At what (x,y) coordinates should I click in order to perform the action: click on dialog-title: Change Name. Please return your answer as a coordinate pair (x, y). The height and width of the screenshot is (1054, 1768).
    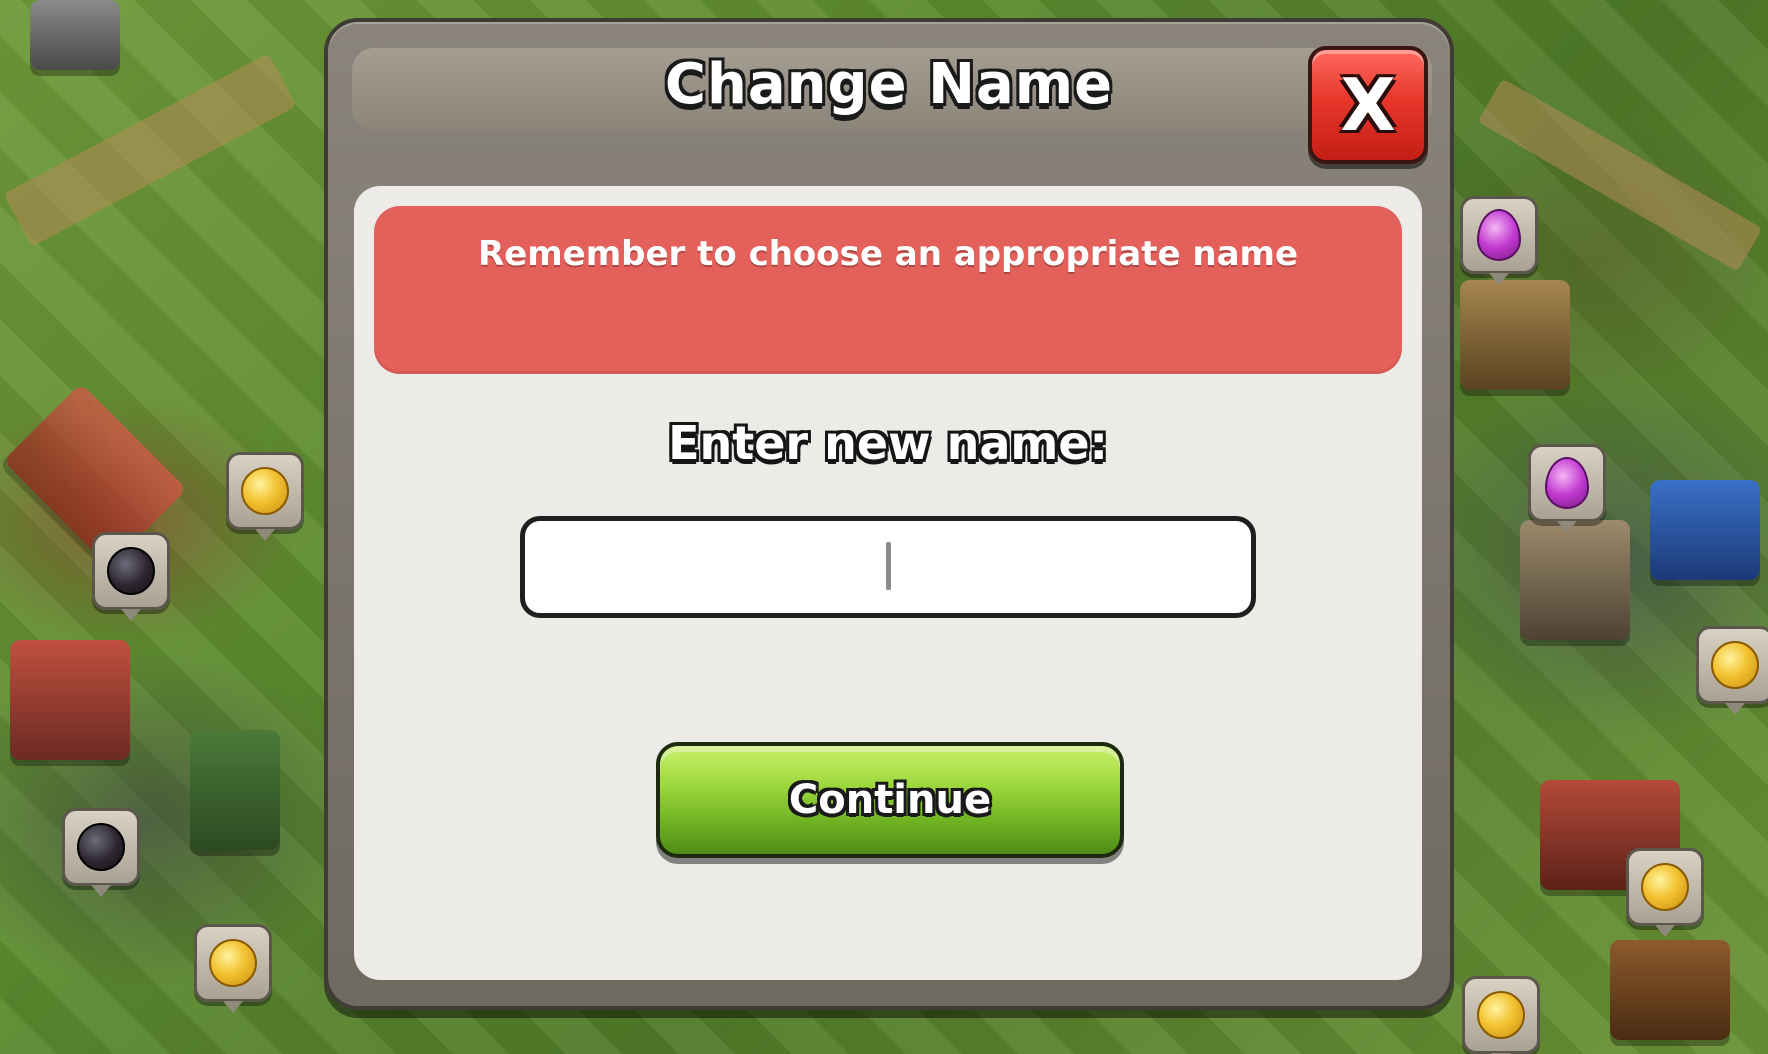
    Looking at the image, I should click on (889, 84).